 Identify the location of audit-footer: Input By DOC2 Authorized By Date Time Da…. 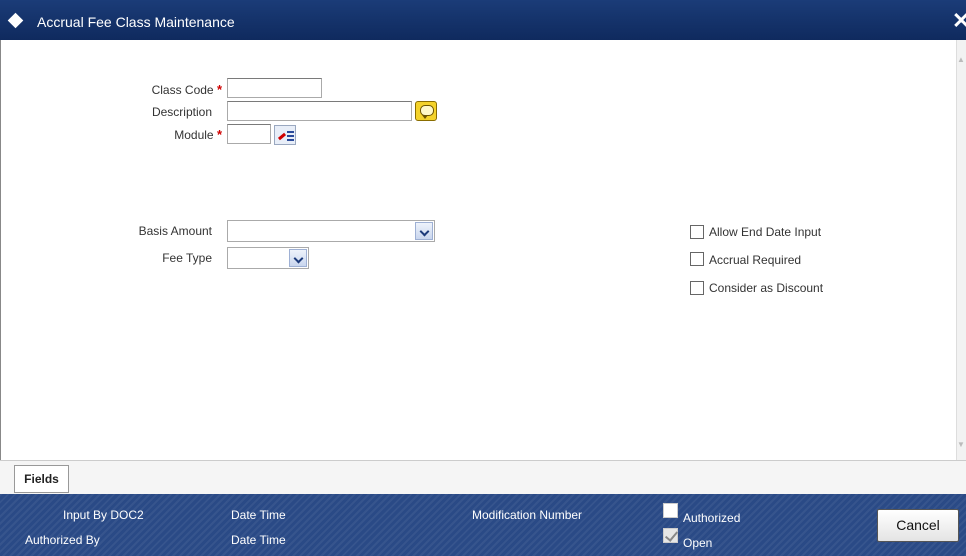
(483, 525).